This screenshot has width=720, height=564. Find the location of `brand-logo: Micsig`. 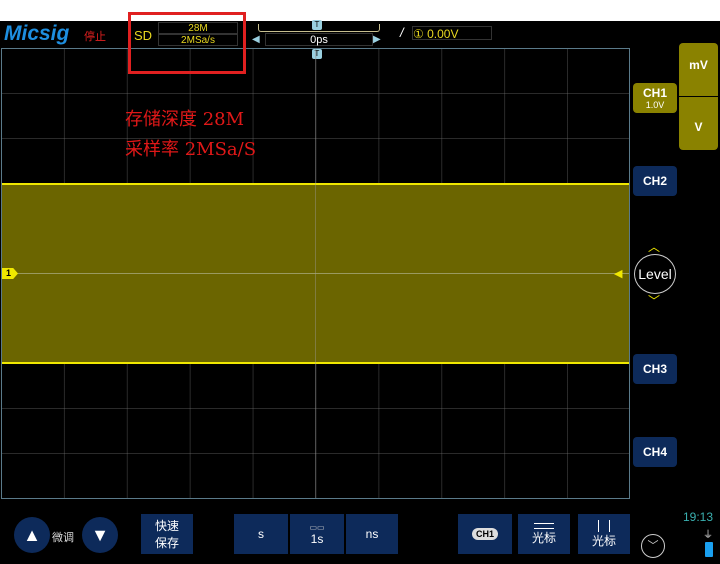

brand-logo: Micsig is located at coordinates (37, 33).